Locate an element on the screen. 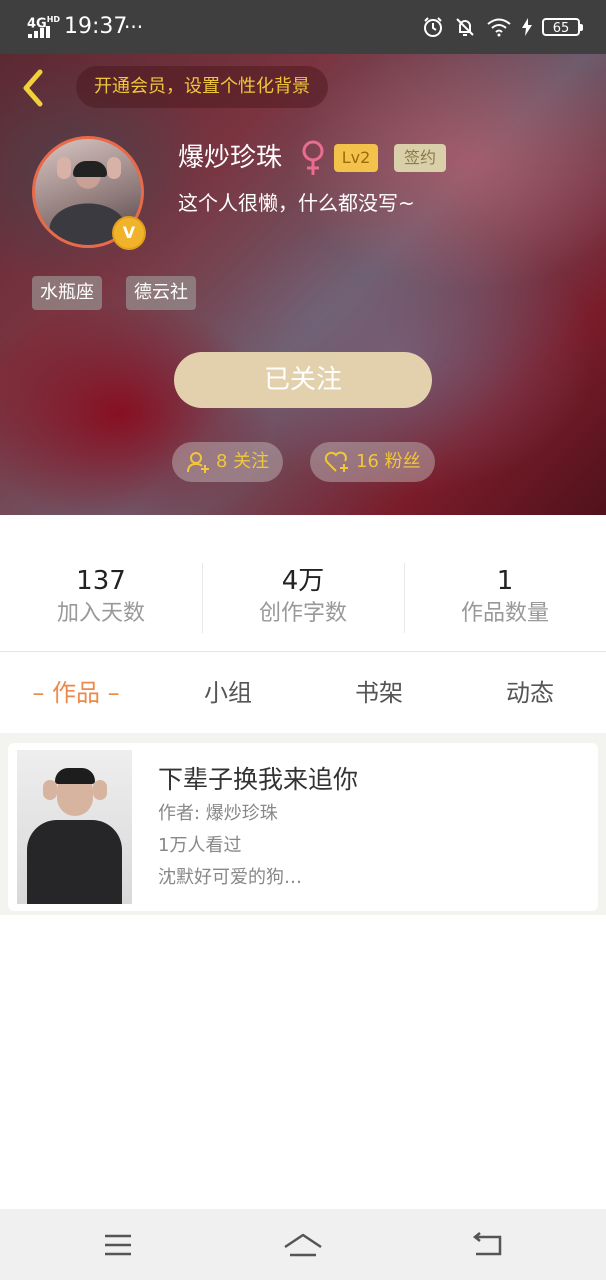 The width and height of the screenshot is (606, 1280). stats-panel: 137 加入天数 4万 创作字数 1 作品数量 is located at coordinates (303, 582).